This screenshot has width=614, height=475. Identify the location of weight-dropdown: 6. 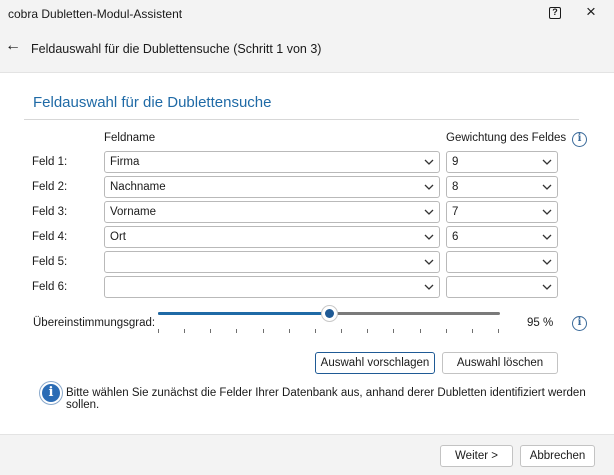
(502, 237).